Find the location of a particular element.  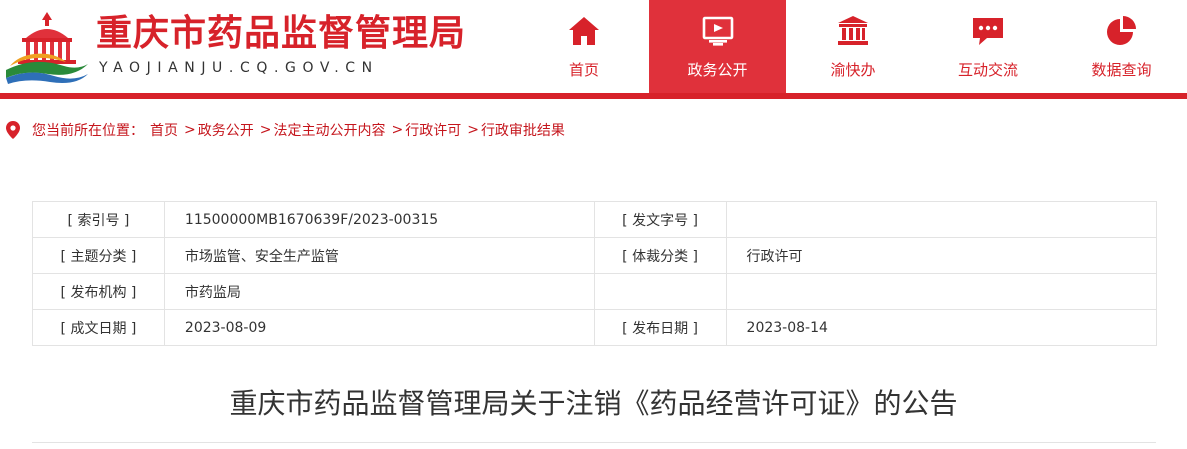

meta-value-written-date: 2023-08-09 is located at coordinates (379, 327).